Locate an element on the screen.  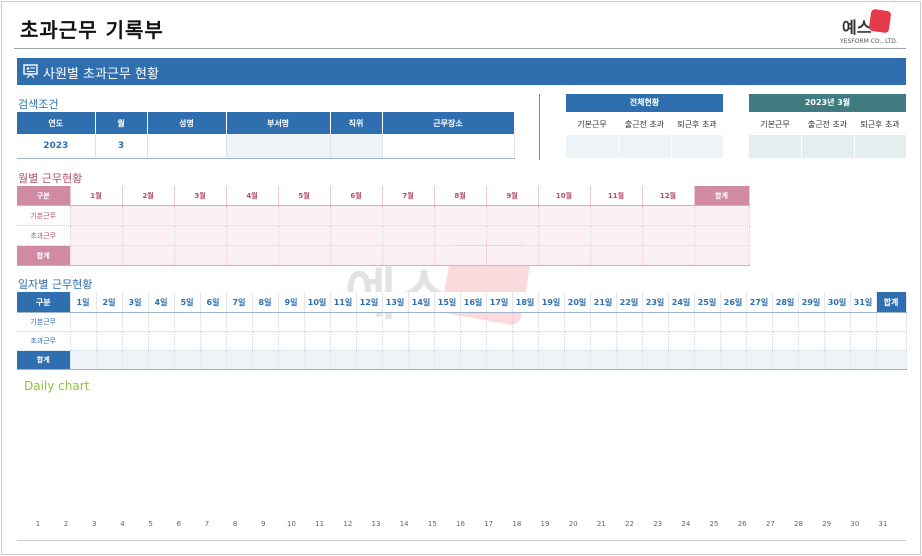
monthly-row-basic: 기본근무 is located at coordinates (383, 215).